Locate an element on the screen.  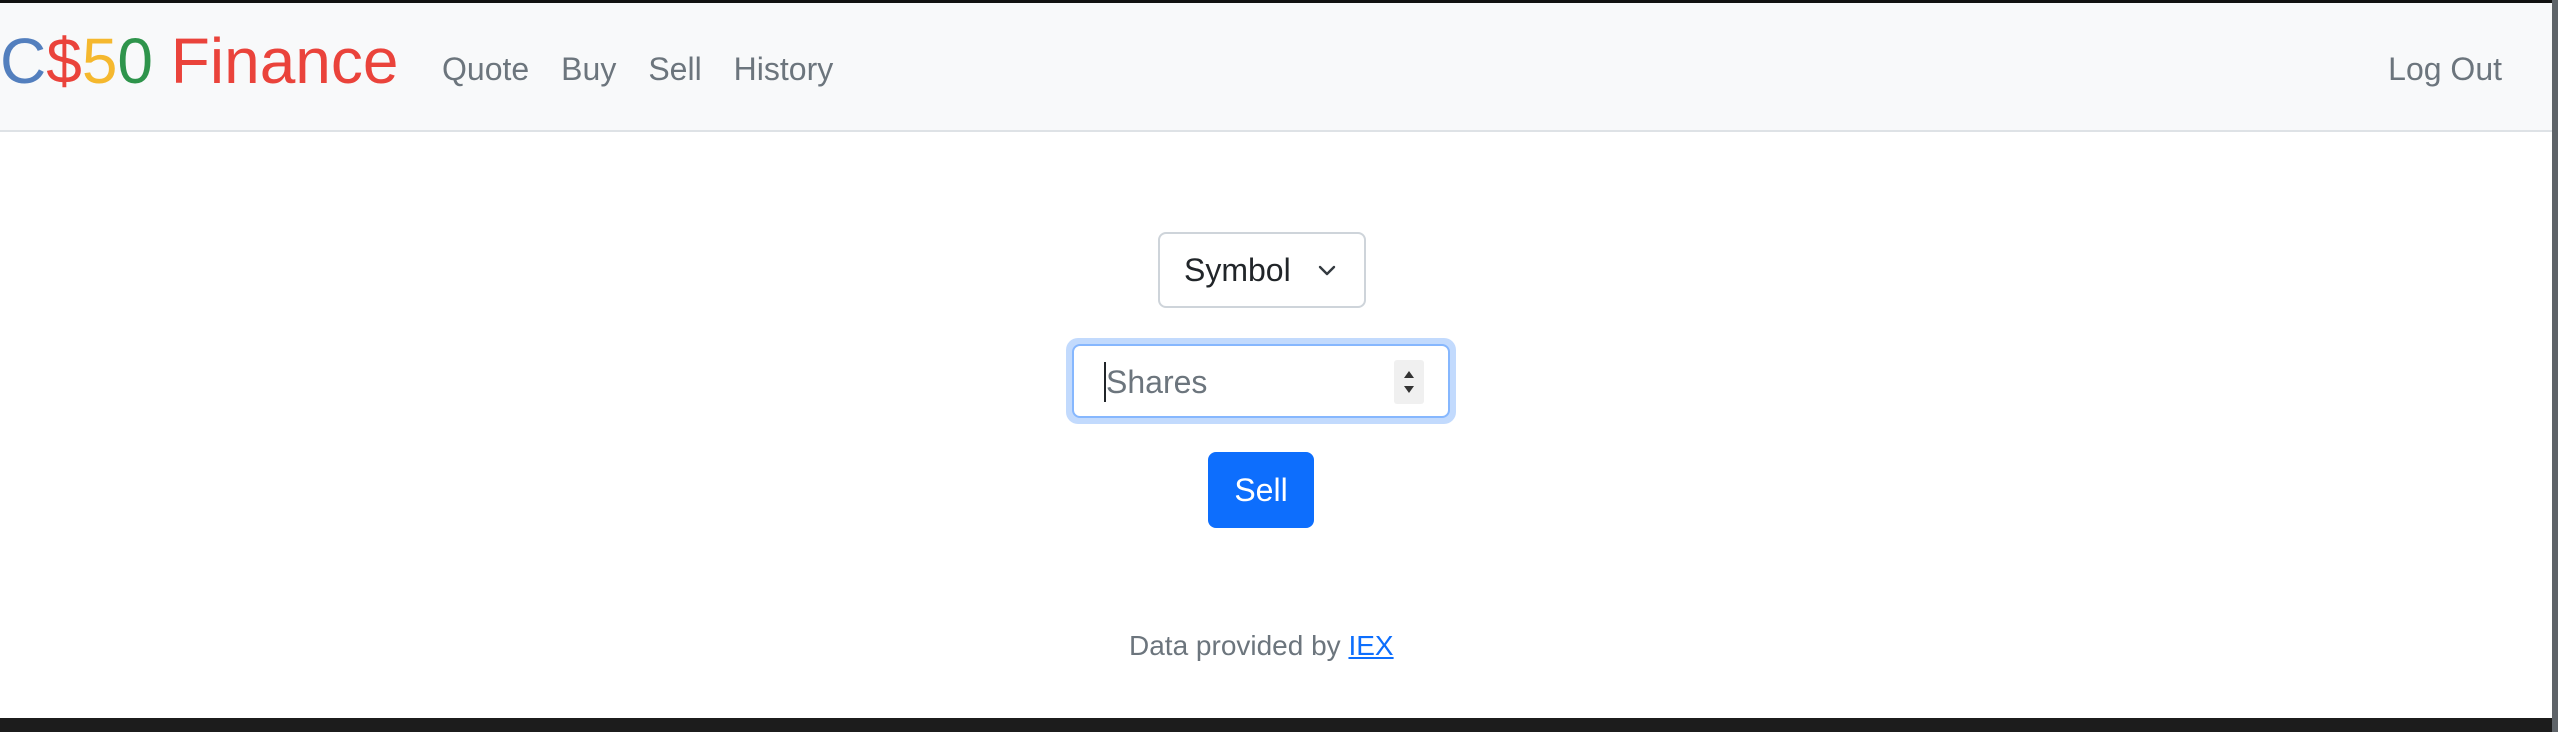
brand-letter-5: 5 is located at coordinates (99, 61).